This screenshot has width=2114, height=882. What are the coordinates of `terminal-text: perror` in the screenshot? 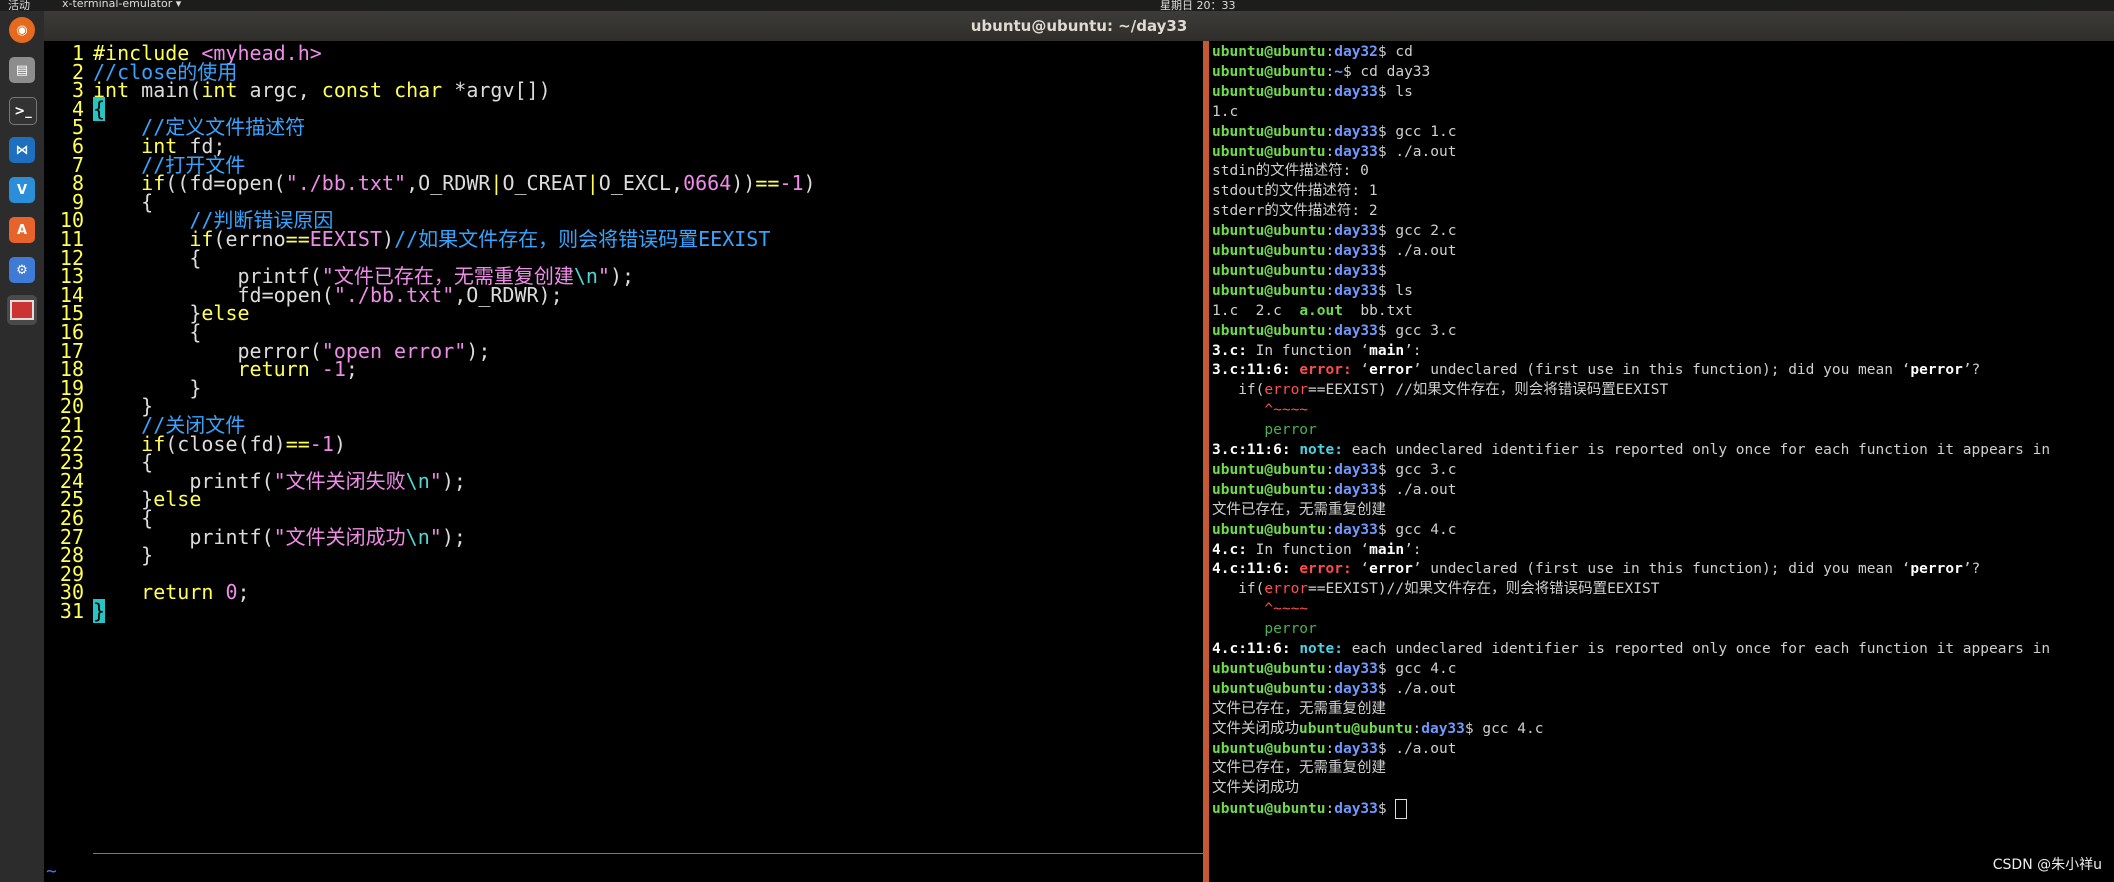 It's located at (1264, 430).